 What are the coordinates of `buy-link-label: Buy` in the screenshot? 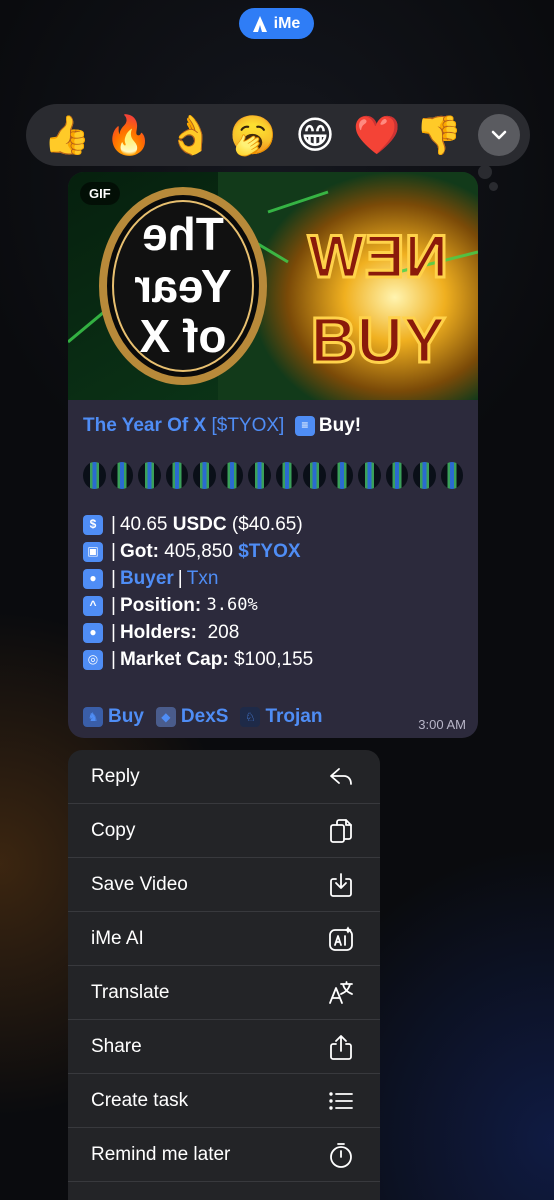 It's located at (126, 716).